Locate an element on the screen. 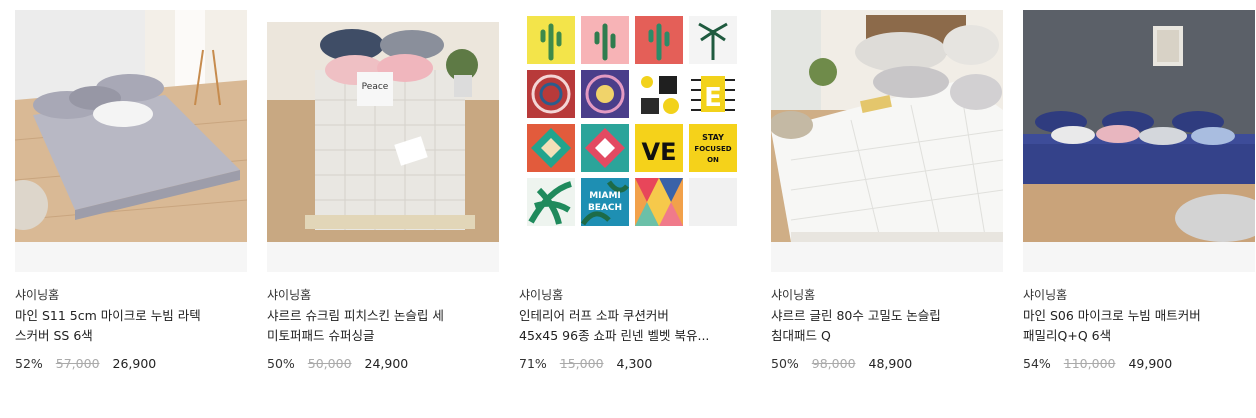 Image resolution: width=1256 pixels, height=418 pixels. cushion-text-beach: BEACH is located at coordinates (605, 208).